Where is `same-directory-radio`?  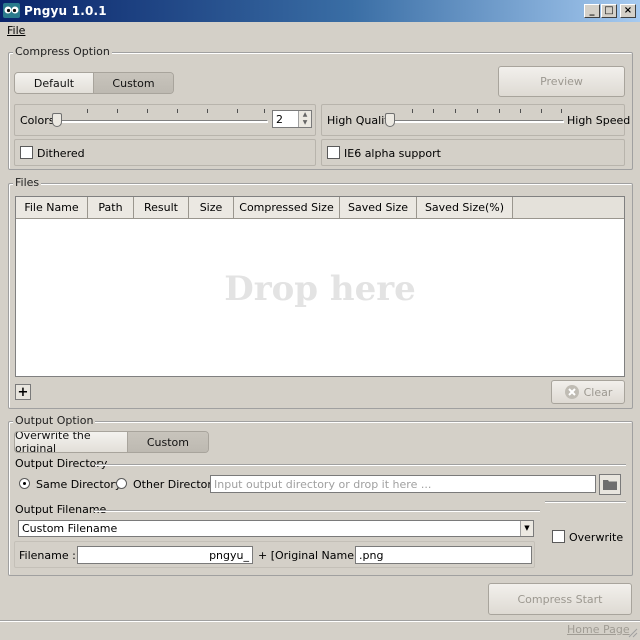 same-directory-radio is located at coordinates (24, 483).